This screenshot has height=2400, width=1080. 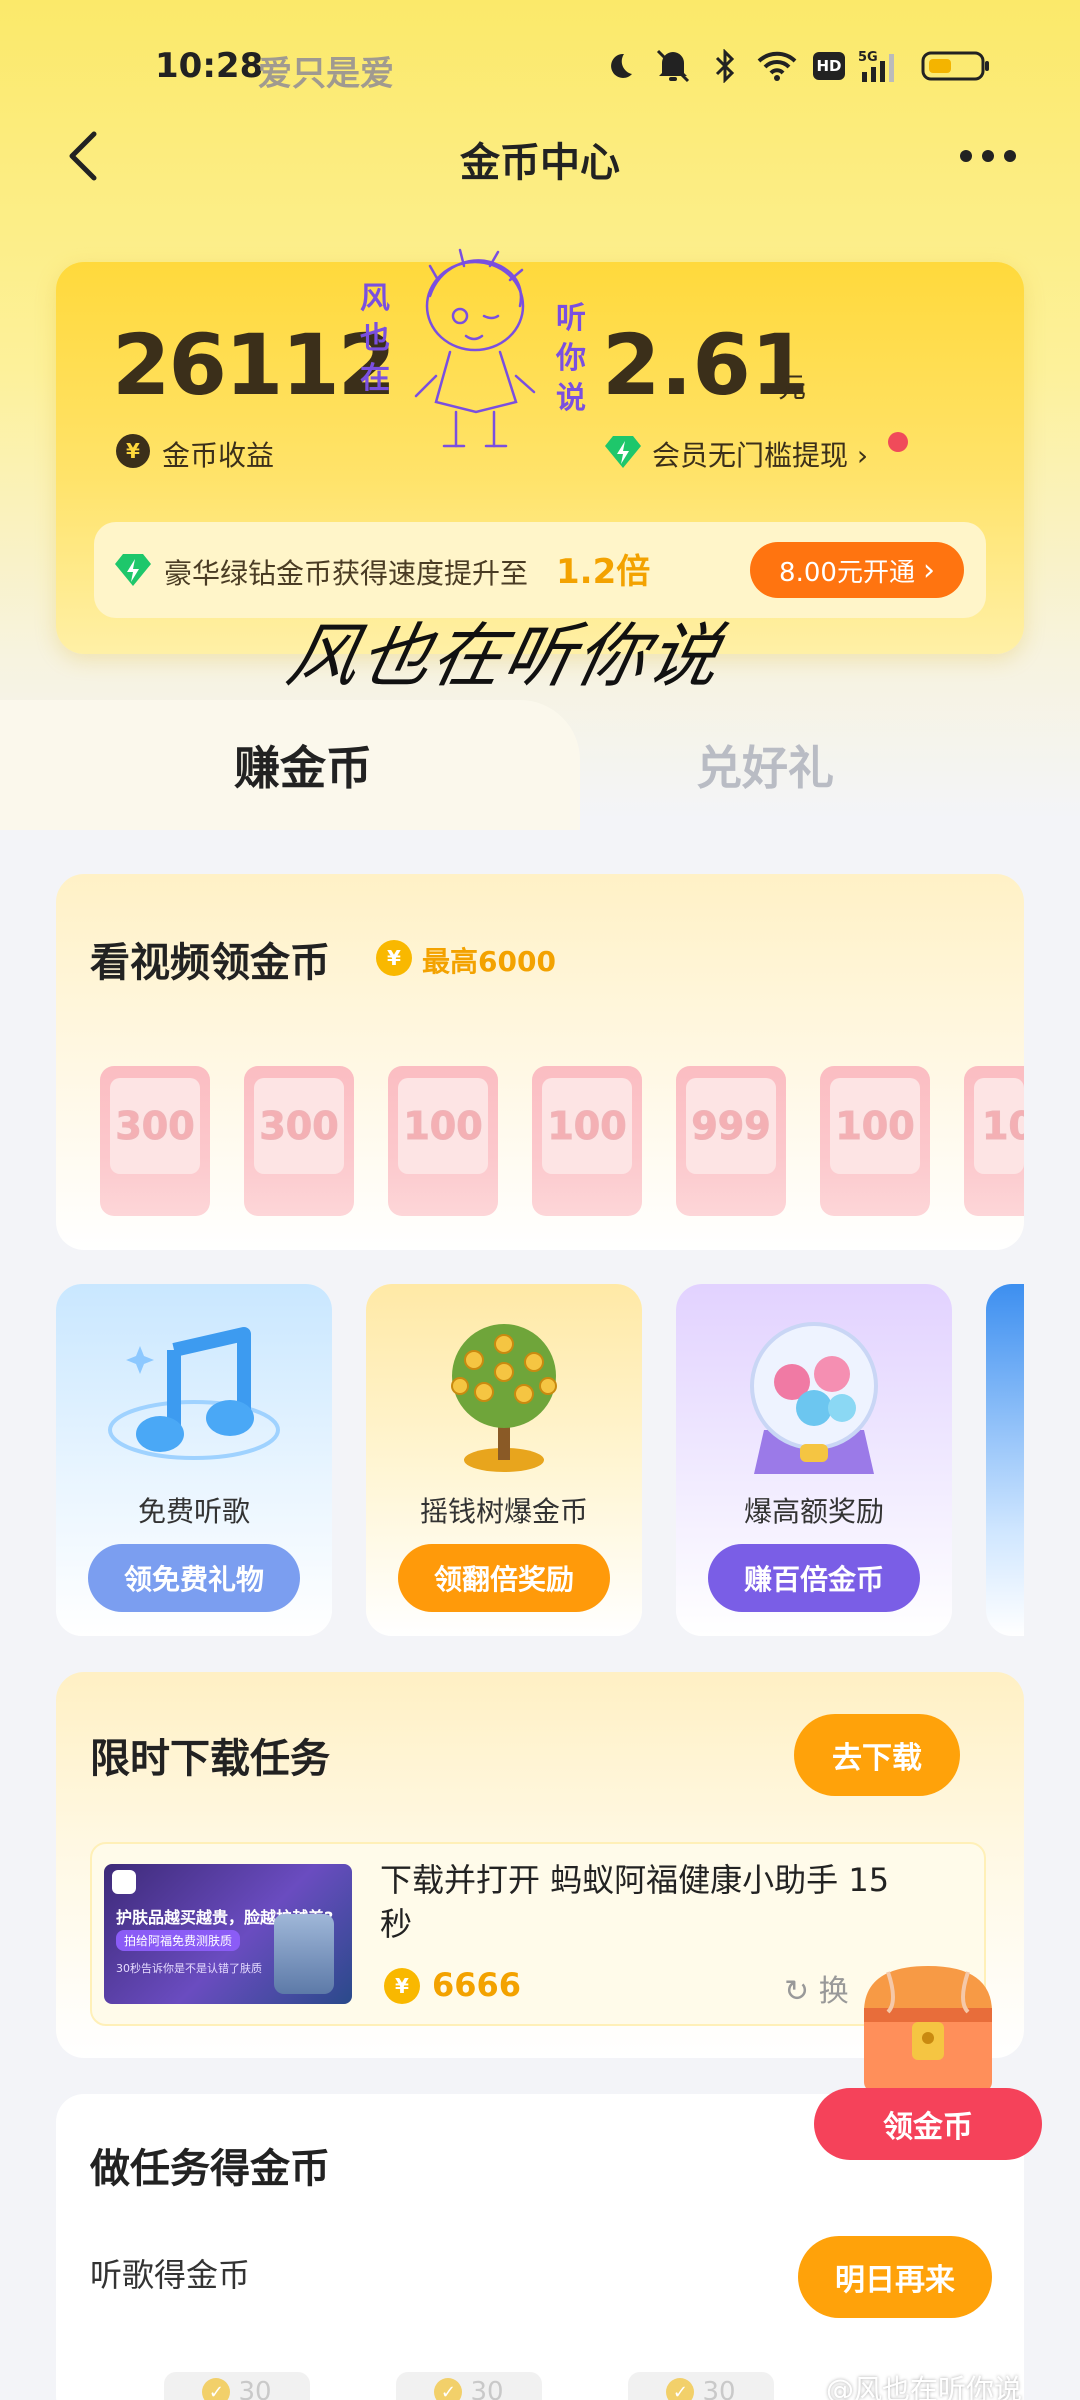 I want to click on promo-multiplier: 1.2倍, so click(x=603, y=572).